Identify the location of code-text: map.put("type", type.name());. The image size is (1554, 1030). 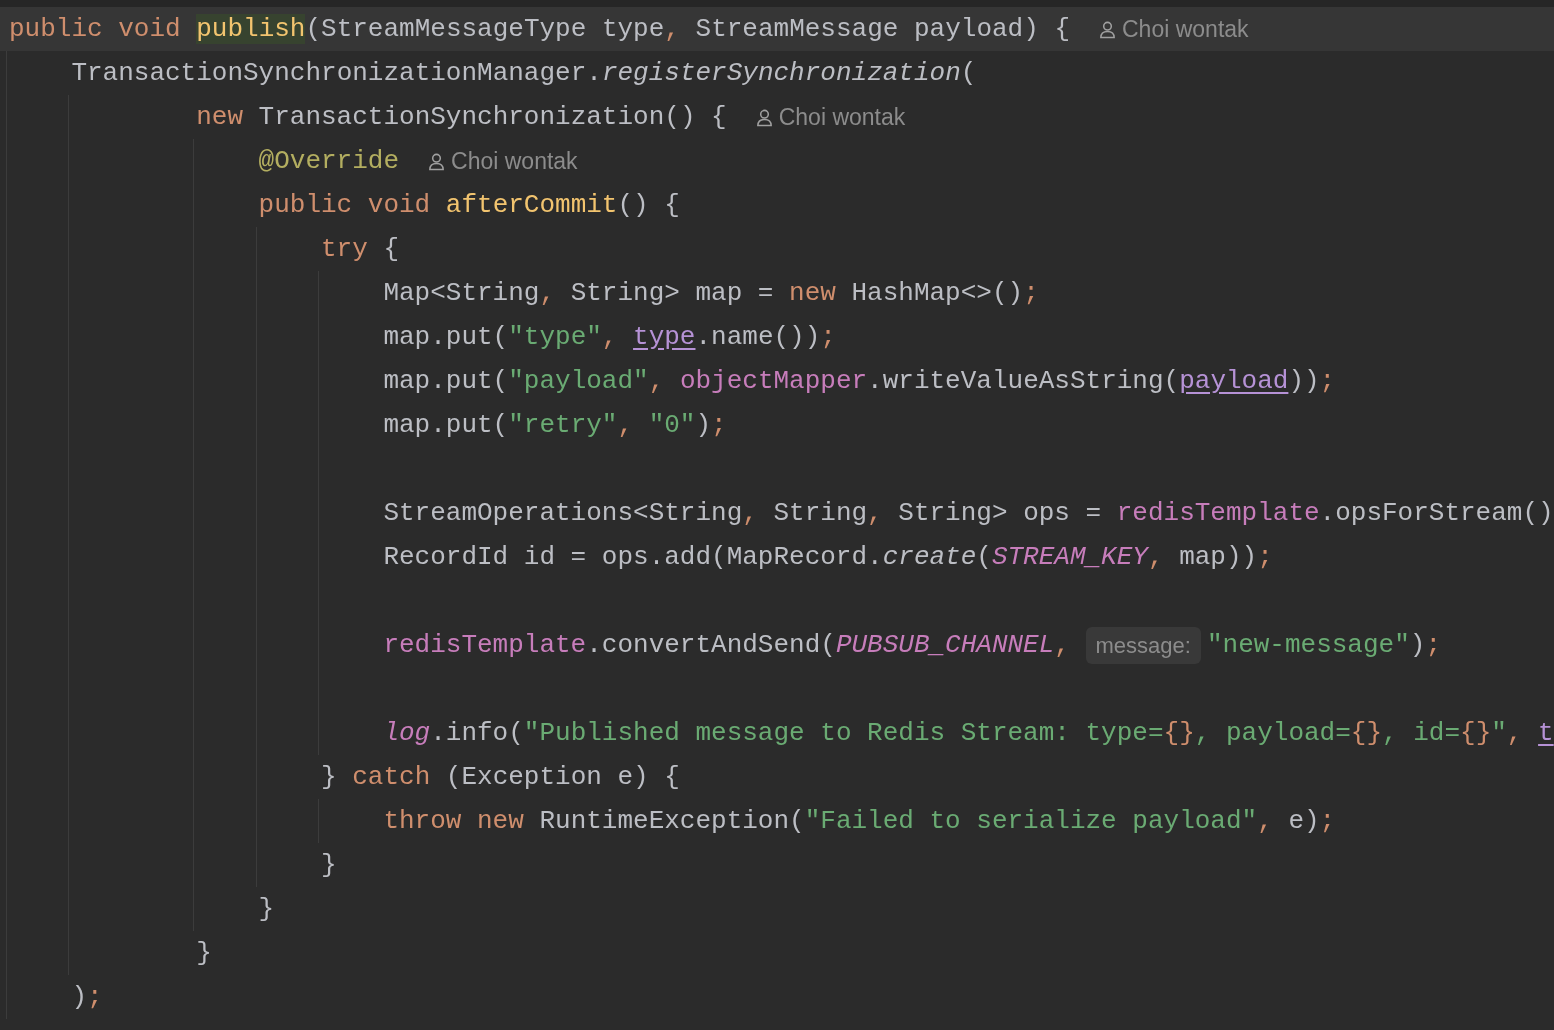
(609, 337).